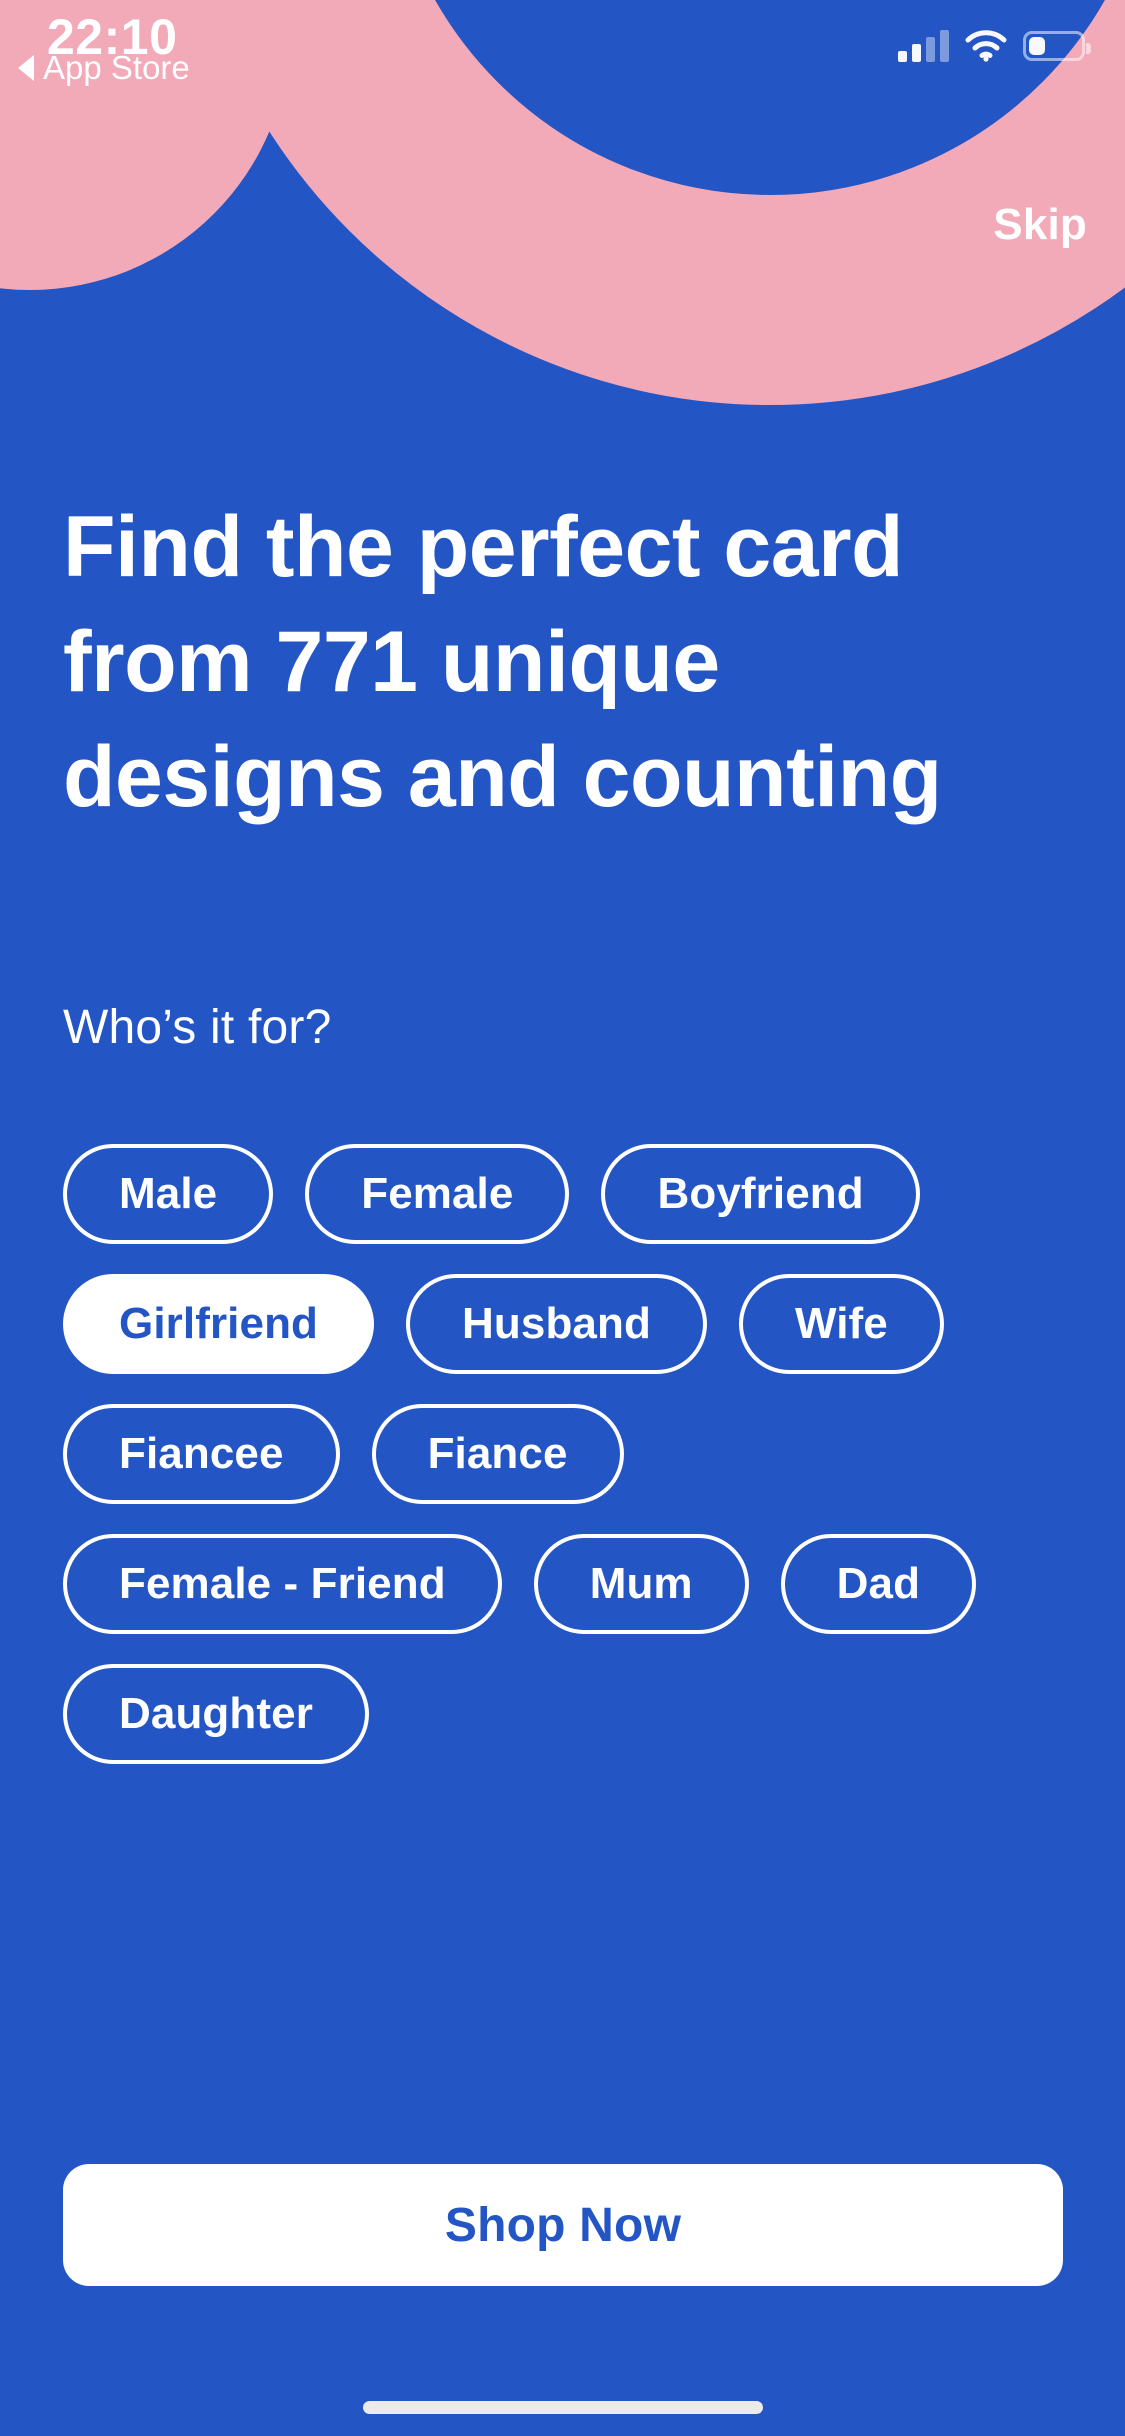  What do you see at coordinates (563, 2225) in the screenshot?
I see `shop-now-button: Shop Now` at bounding box center [563, 2225].